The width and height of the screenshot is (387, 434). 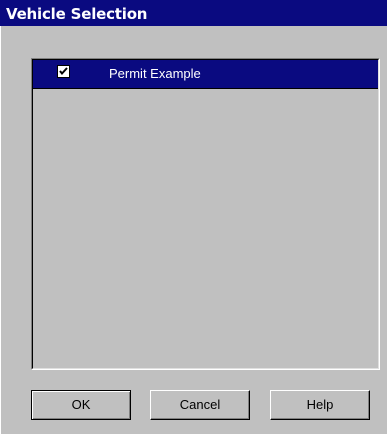 What do you see at coordinates (320, 405) in the screenshot?
I see `help-button: Help` at bounding box center [320, 405].